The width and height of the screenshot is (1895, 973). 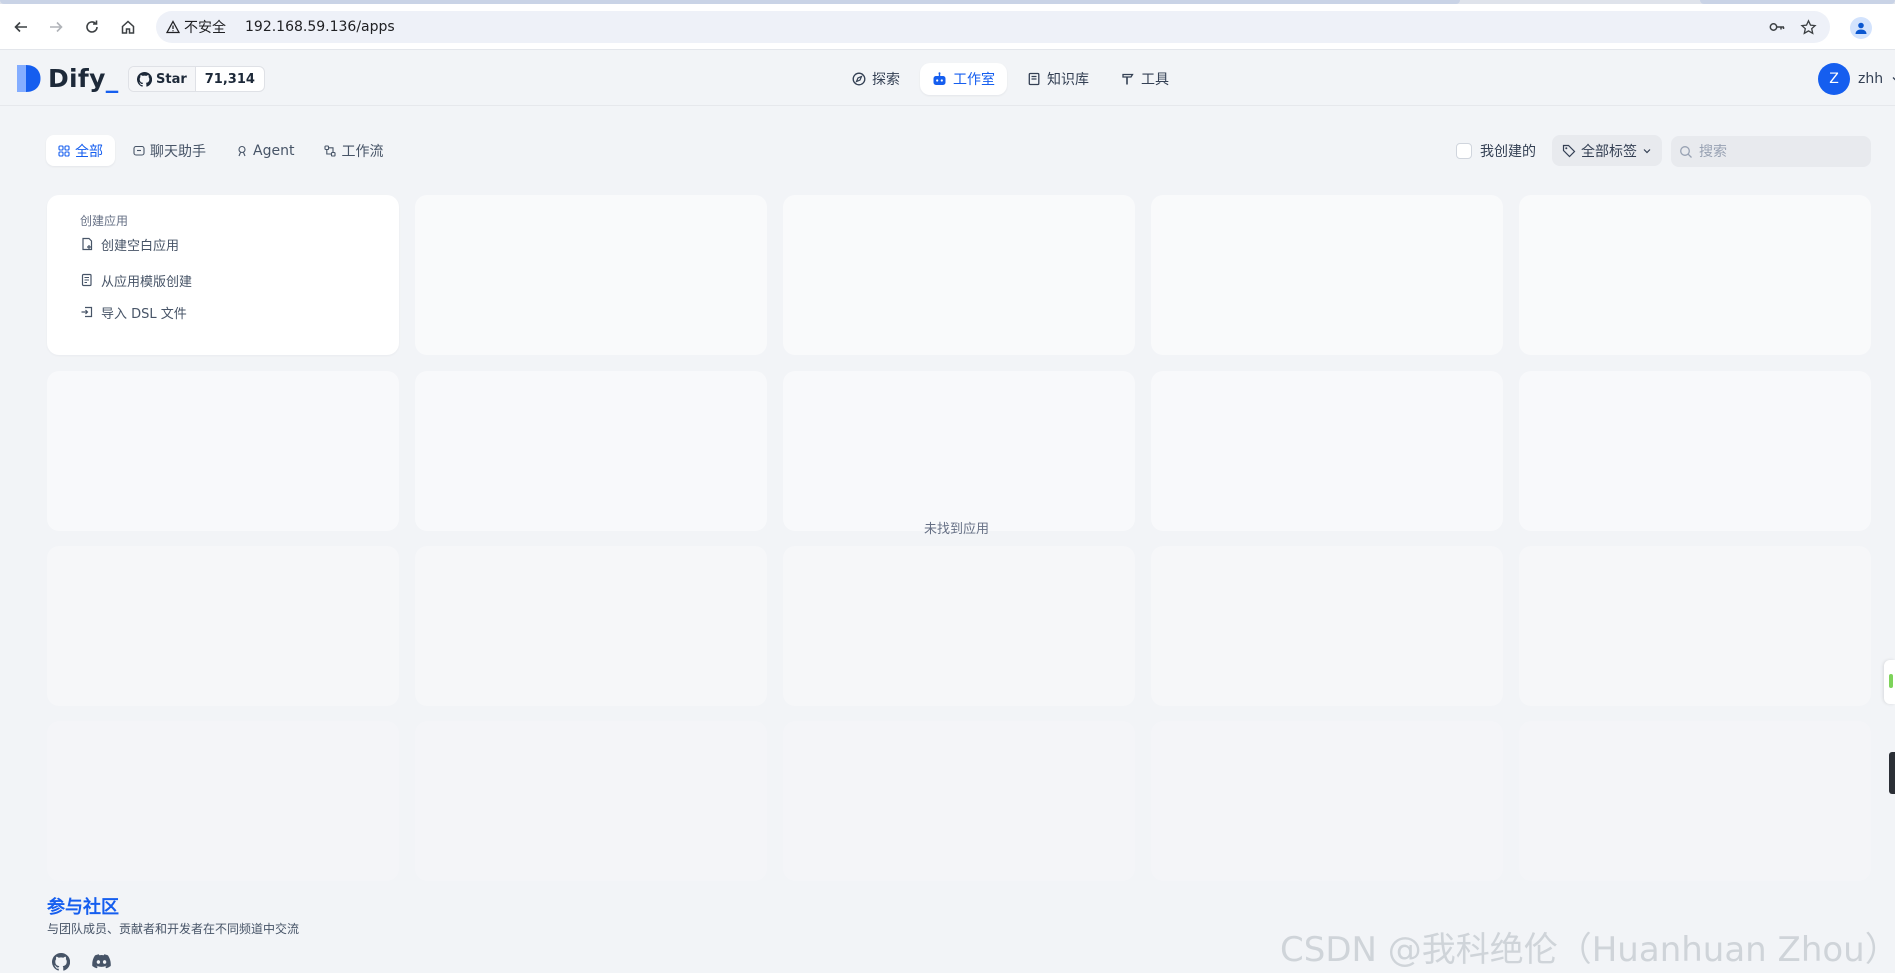 I want to click on back-button, so click(x=21, y=27).